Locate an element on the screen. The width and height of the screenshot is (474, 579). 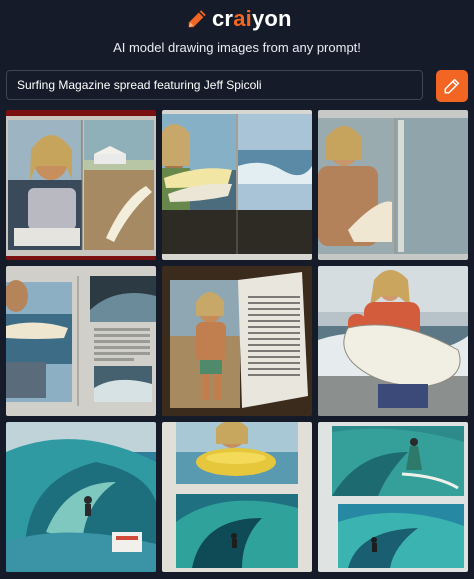
logo-text: craiyon is located at coordinates (252, 18).